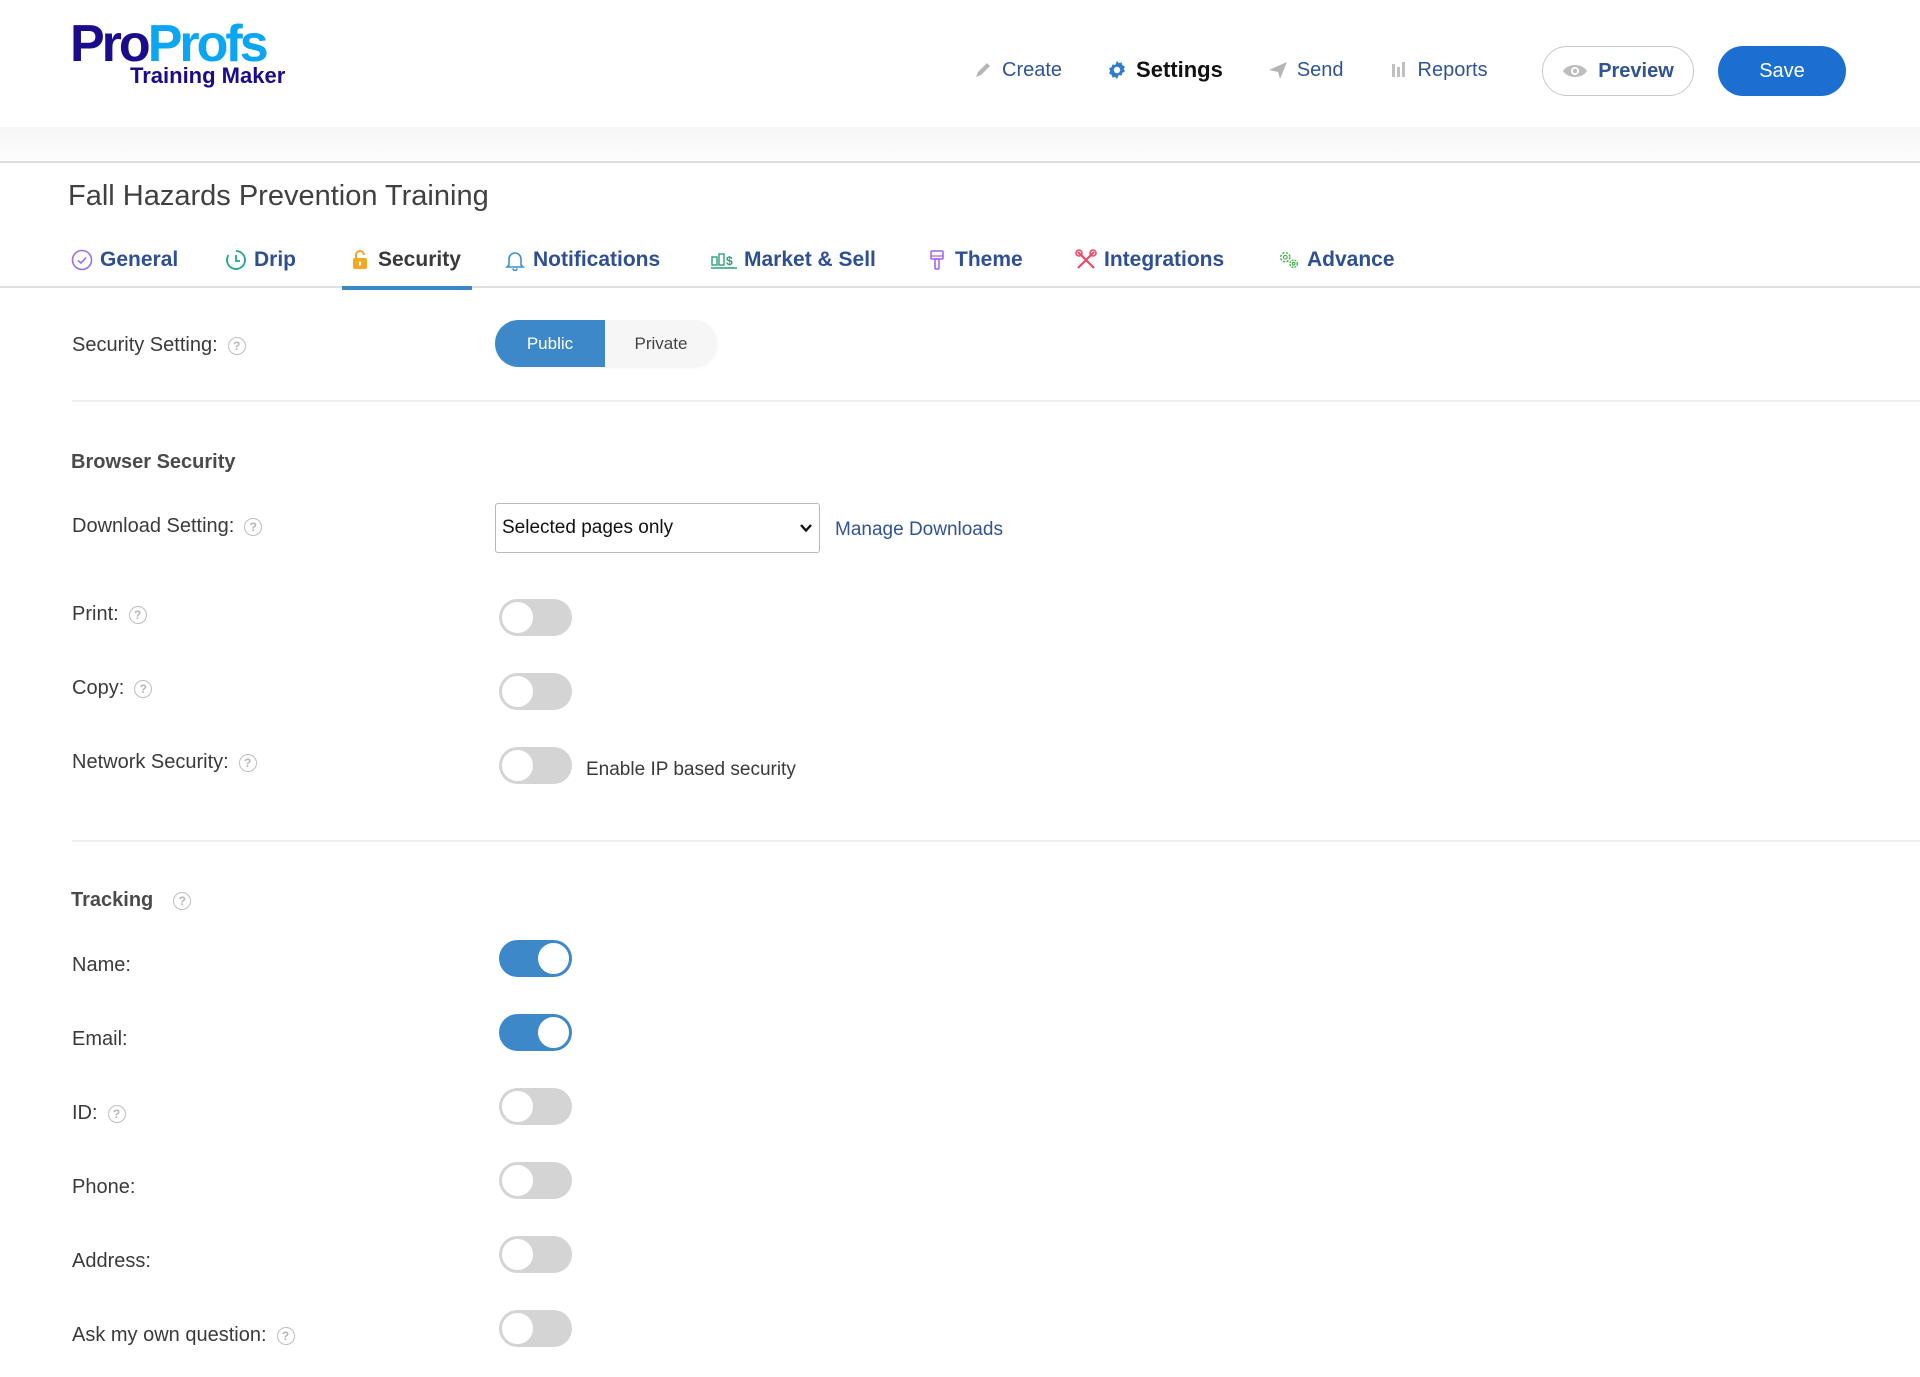 Image resolution: width=1920 pixels, height=1377 pixels. I want to click on print-label: Print: ?, so click(109, 614).